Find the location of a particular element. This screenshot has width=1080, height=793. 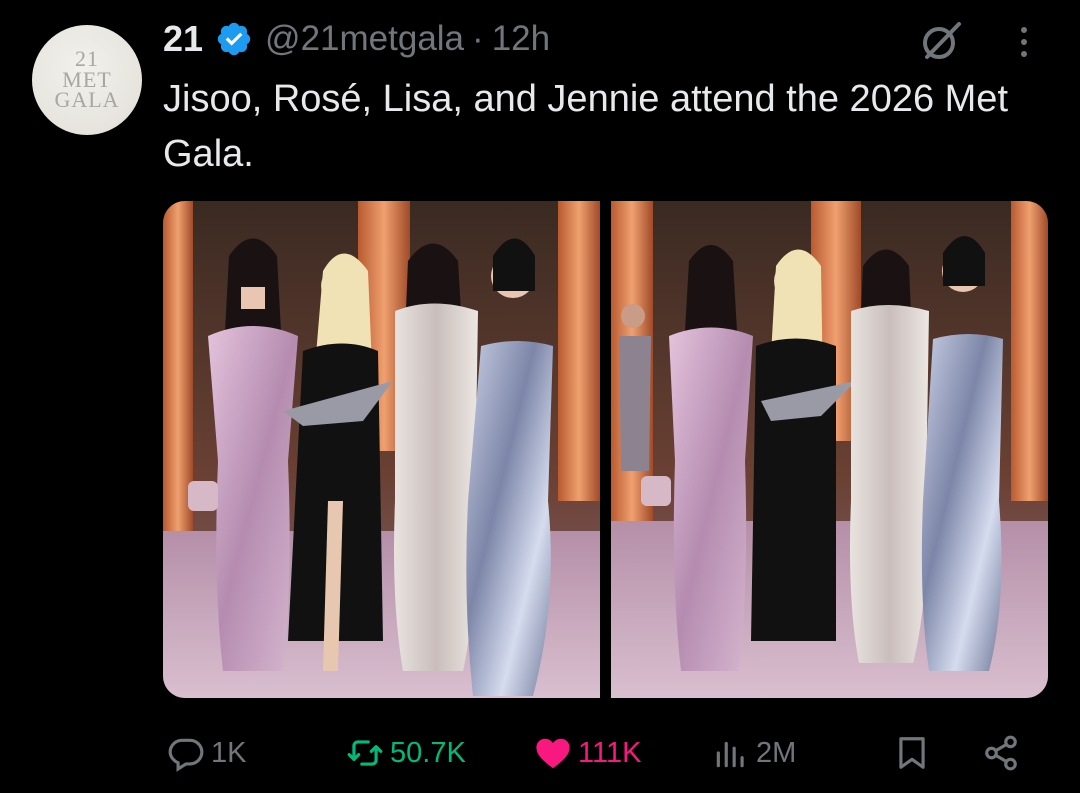

avatar: 21 MET GALA is located at coordinates (87, 80).